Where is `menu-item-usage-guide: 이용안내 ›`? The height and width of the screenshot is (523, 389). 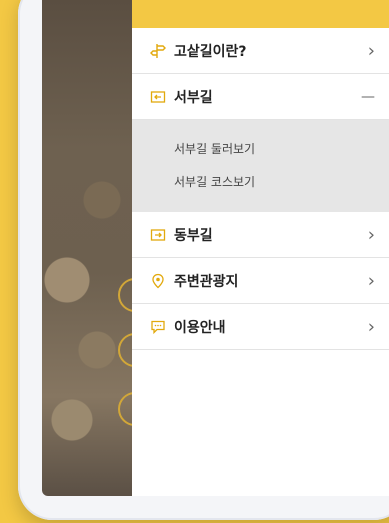
menu-item-usage-guide: 이용안내 › is located at coordinates (260, 327).